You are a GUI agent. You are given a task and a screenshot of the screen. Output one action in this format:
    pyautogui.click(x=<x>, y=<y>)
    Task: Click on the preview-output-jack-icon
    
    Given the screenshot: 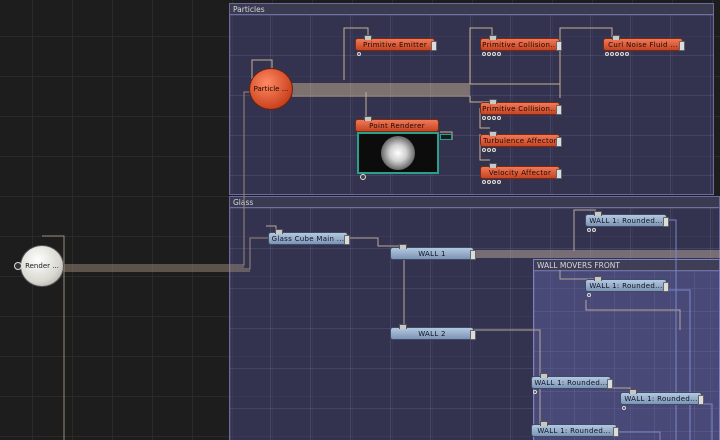 What is the action you would take?
    pyautogui.click(x=446, y=137)
    